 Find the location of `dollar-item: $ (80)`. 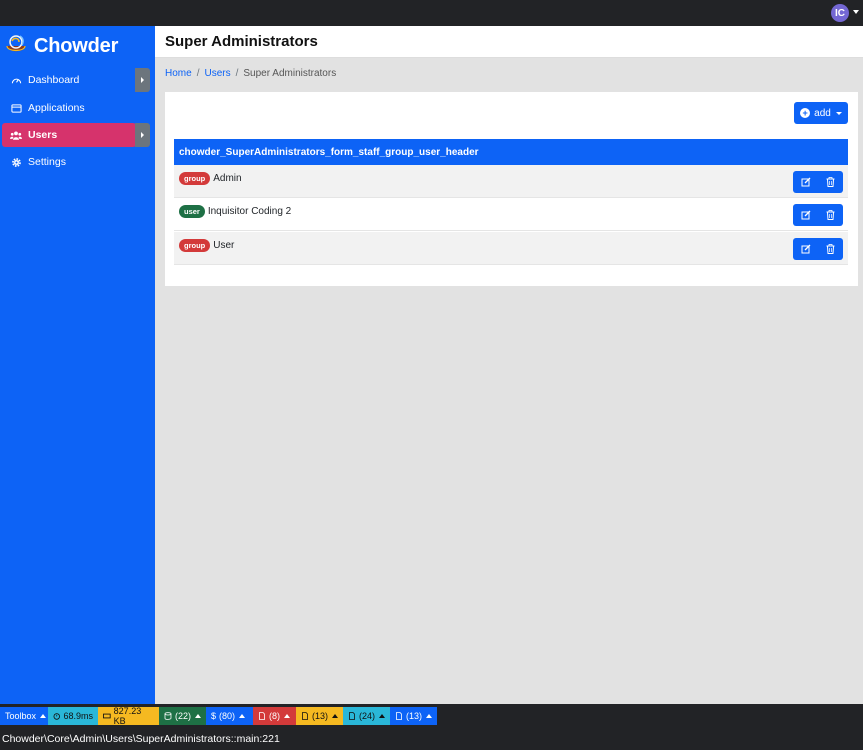

dollar-item: $ (80) is located at coordinates (229, 716).